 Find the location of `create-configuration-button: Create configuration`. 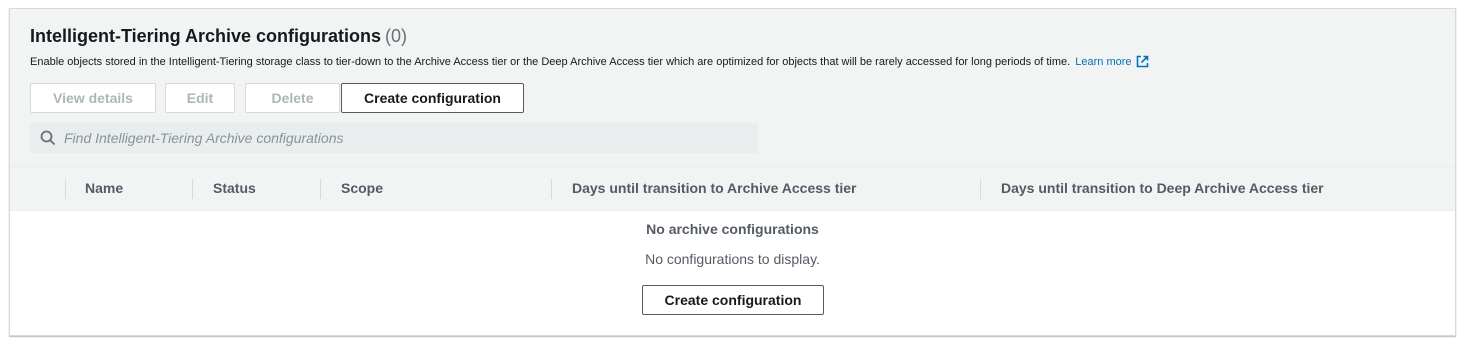

create-configuration-button: Create configuration is located at coordinates (432, 98).